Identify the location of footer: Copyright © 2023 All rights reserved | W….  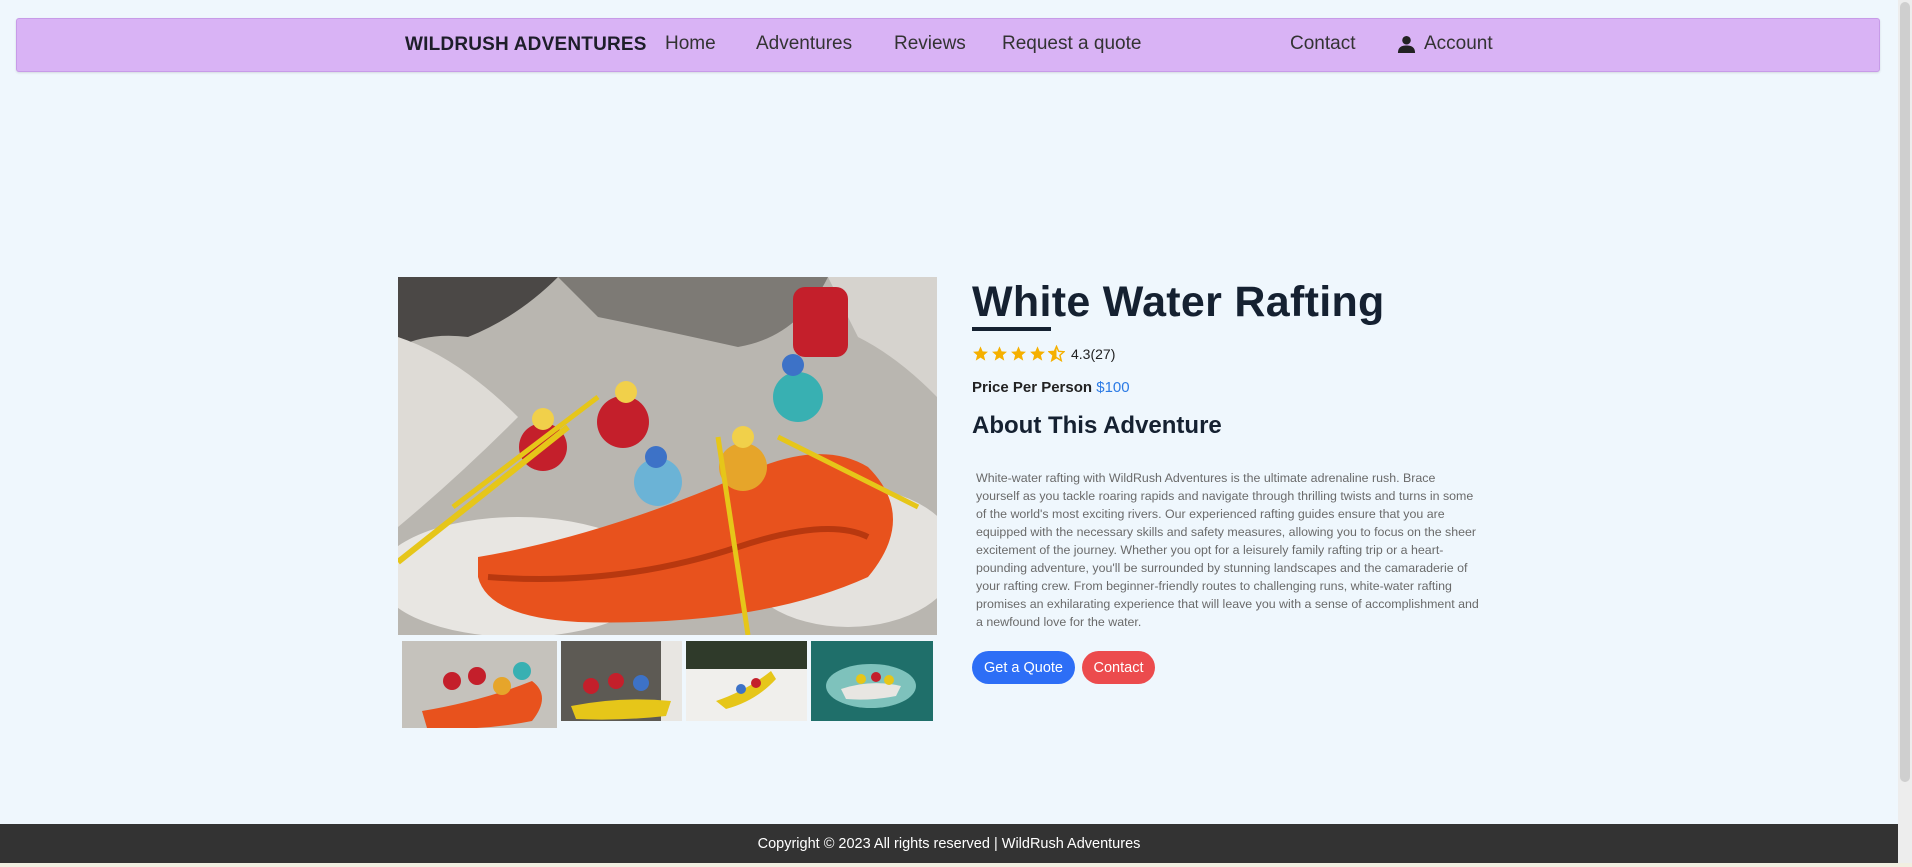
(949, 843).